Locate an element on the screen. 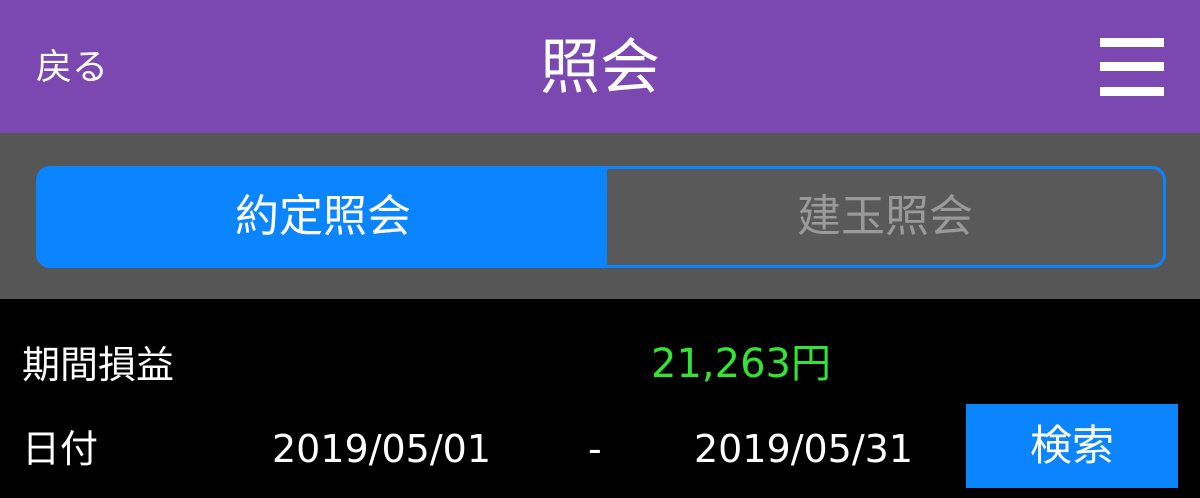  hamburger-menu-icon is located at coordinates (1132, 67).